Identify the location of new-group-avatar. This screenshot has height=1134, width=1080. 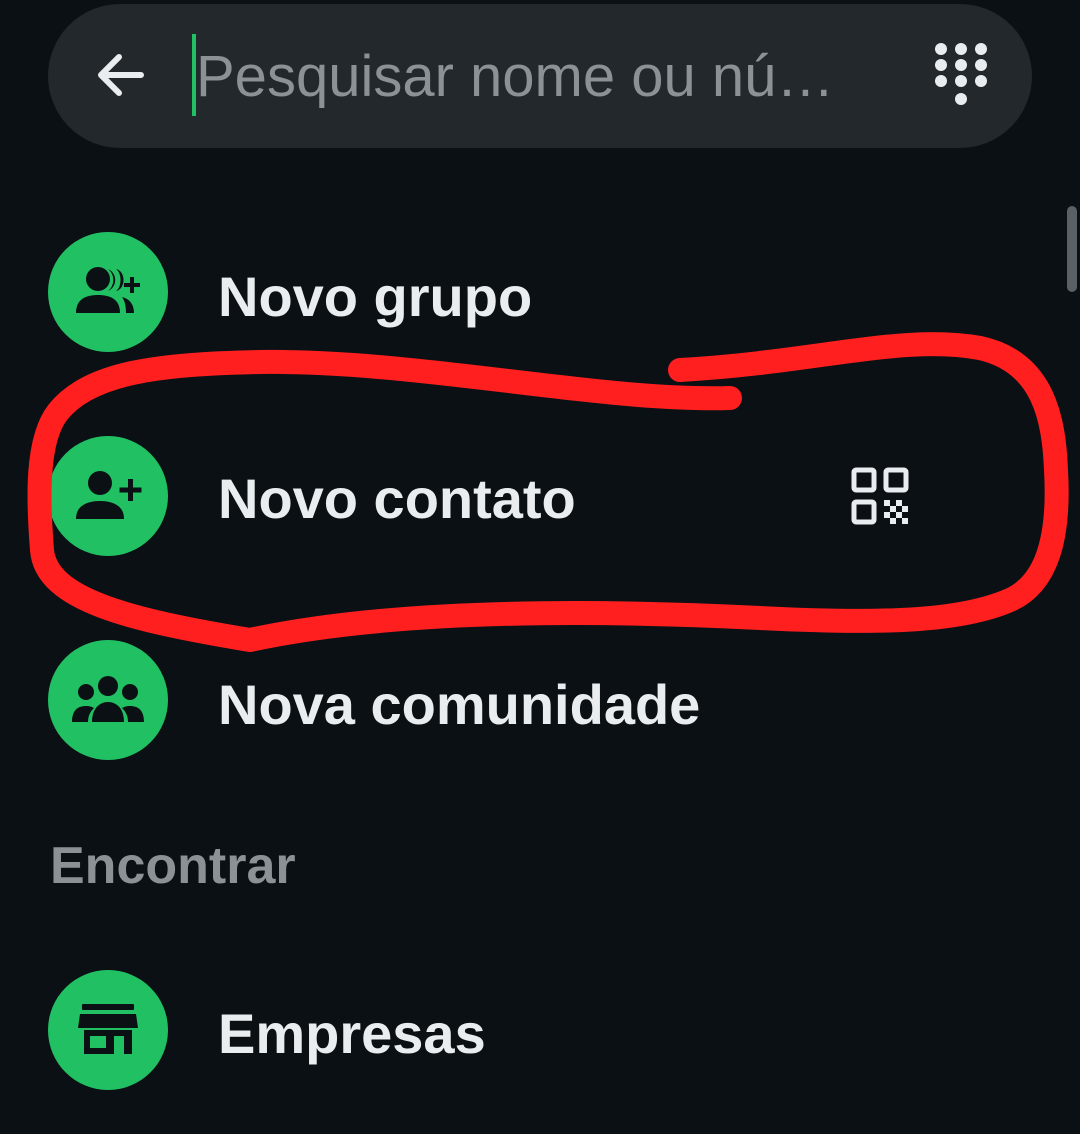
(108, 292).